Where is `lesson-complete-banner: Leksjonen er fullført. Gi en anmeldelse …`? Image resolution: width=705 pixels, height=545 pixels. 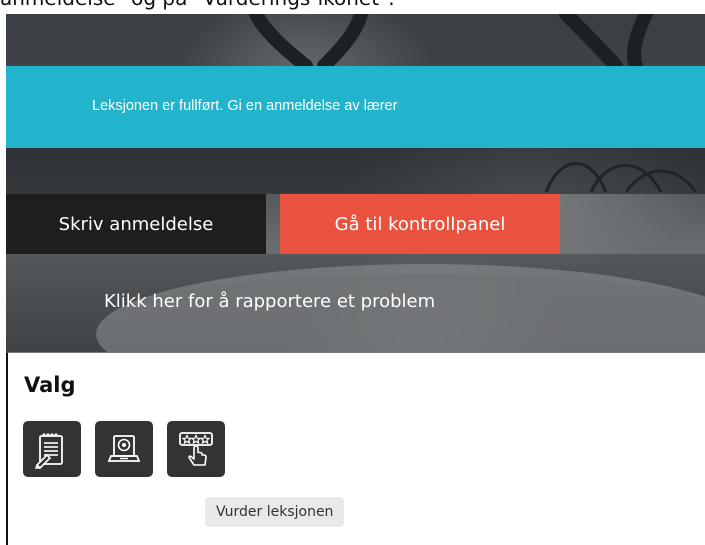 lesson-complete-banner: Leksjonen er fullført. Gi en anmeldelse … is located at coordinates (355, 107).